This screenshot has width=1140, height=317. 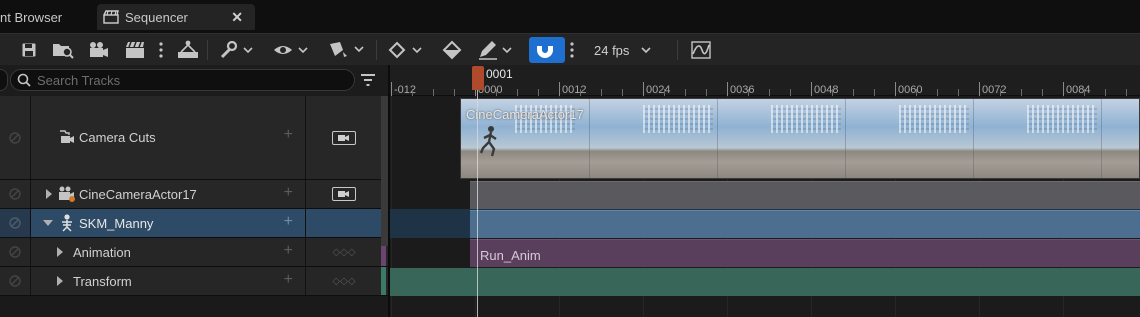 I want to click on sequencer-toolbar: 24 fps, so click(x=570, y=49).